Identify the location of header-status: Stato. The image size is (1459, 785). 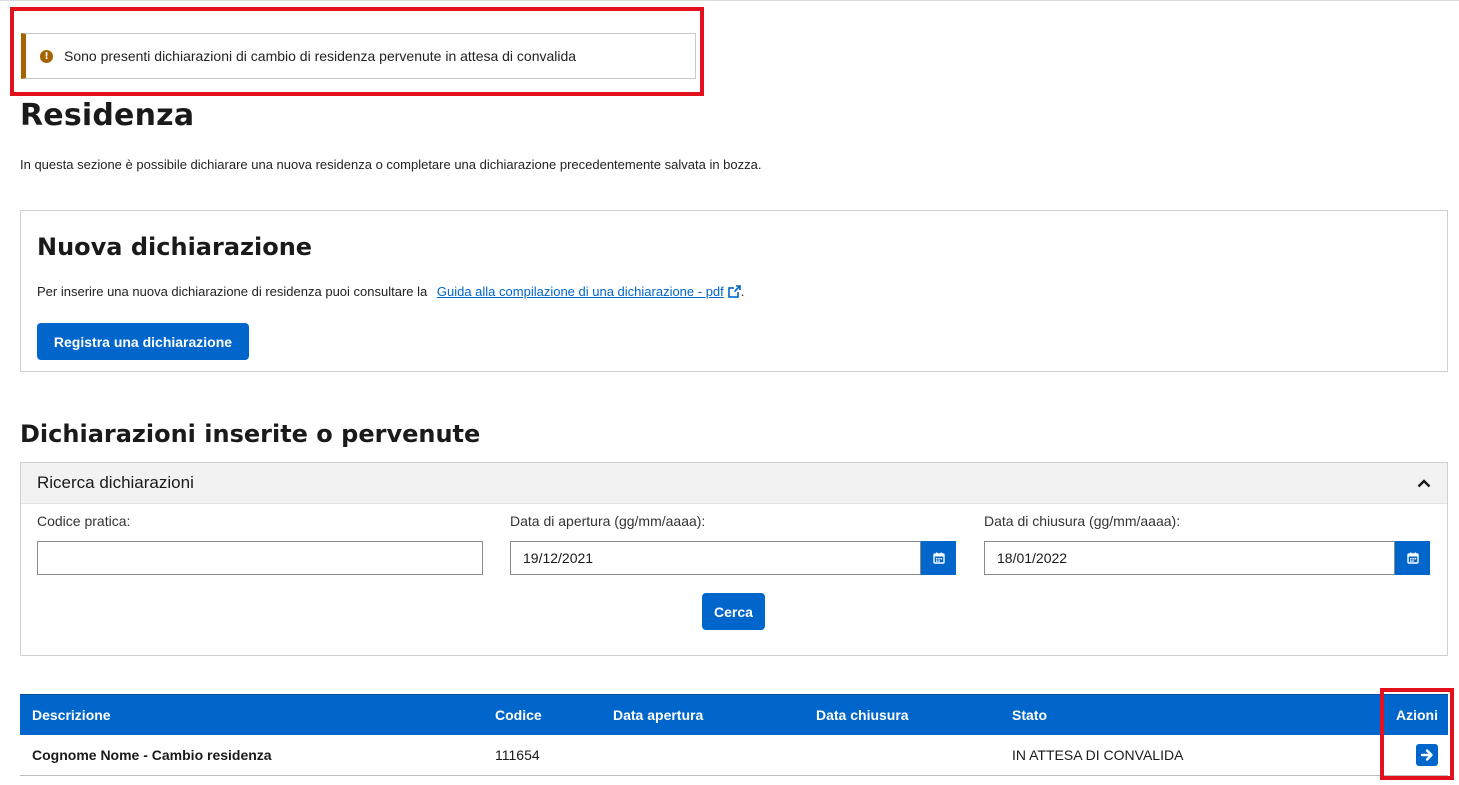
(1184, 714).